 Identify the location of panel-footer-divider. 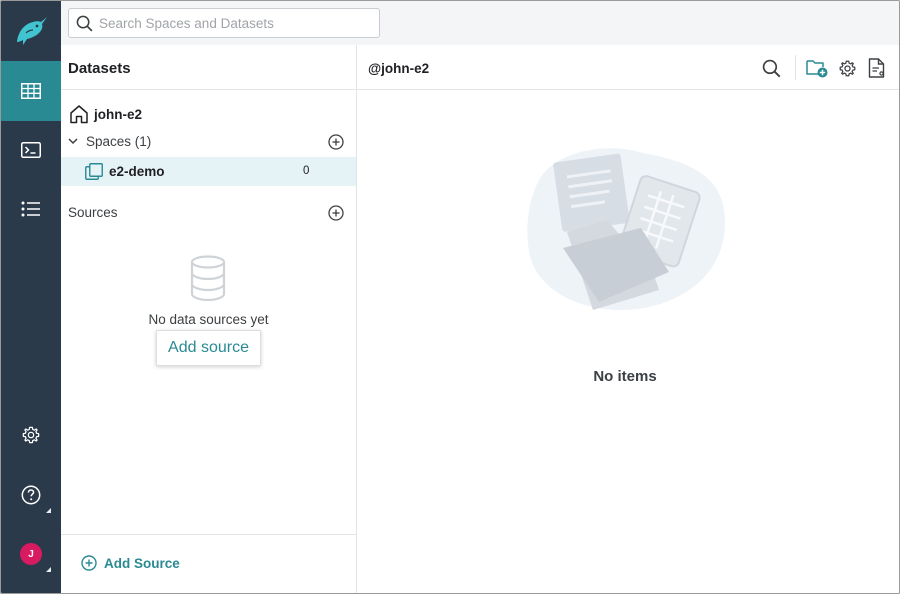
(208, 534).